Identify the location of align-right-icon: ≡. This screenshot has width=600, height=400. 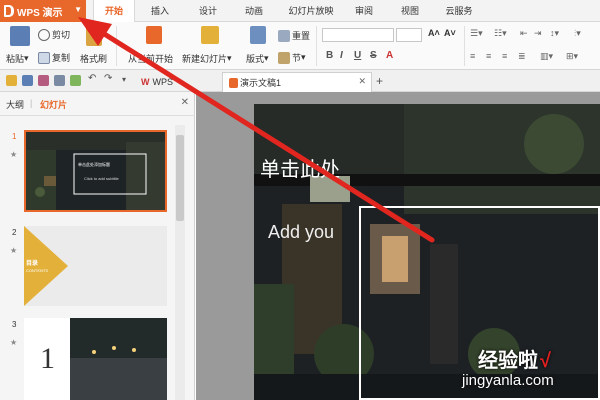
(504, 56).